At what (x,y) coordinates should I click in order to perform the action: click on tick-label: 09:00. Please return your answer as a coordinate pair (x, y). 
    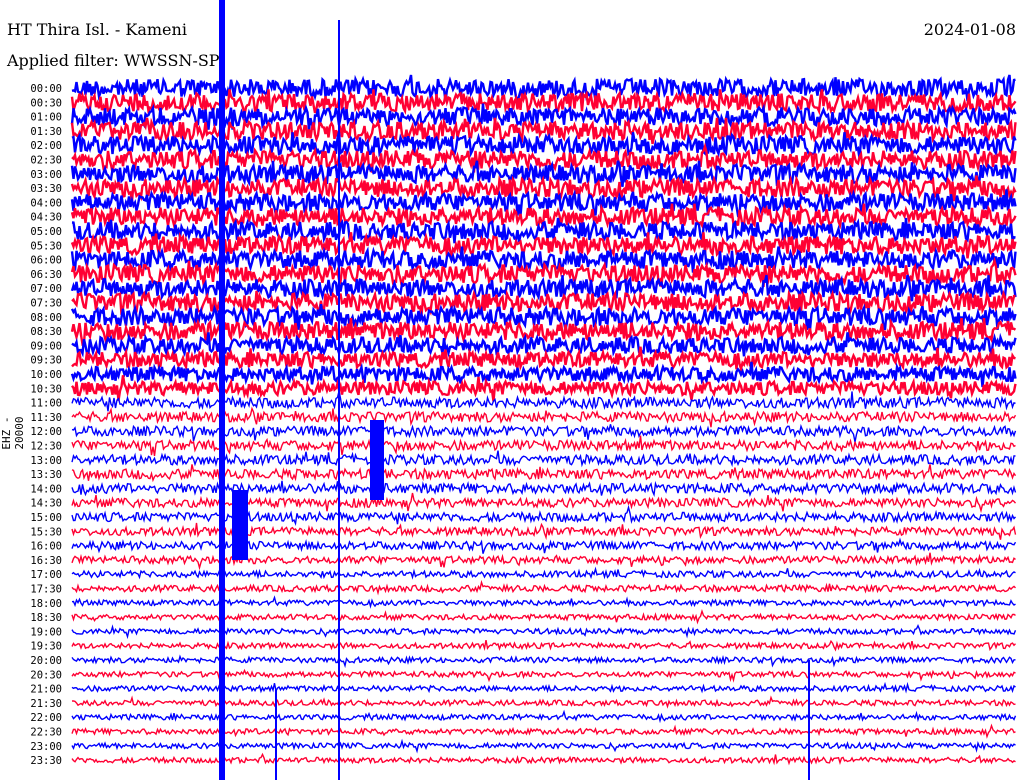
    Looking at the image, I should click on (46, 346).